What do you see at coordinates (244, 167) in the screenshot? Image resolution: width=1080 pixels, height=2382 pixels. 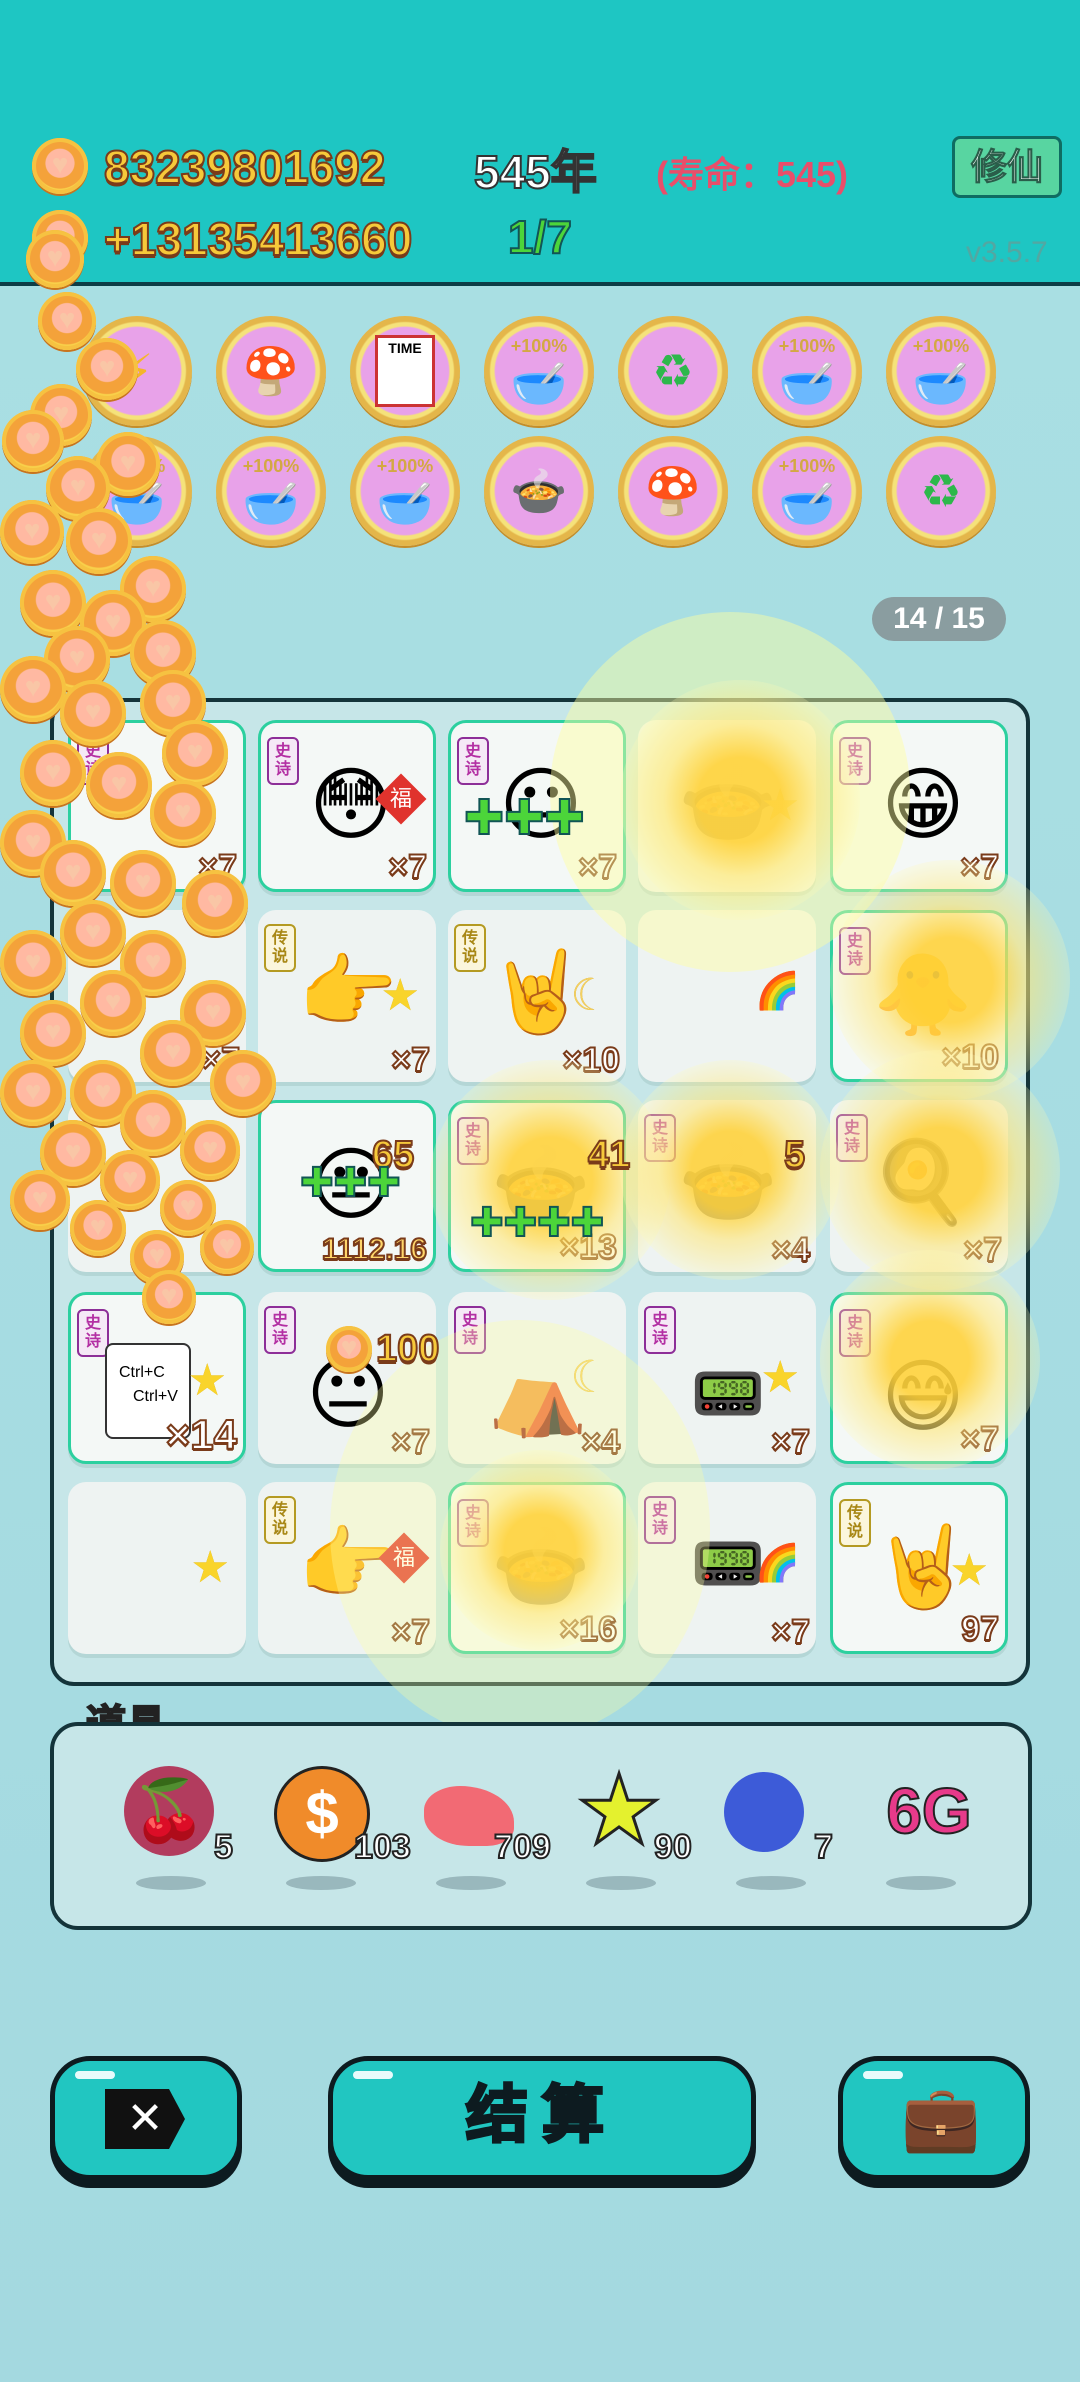 I see `coin-total: 83239801692` at bounding box center [244, 167].